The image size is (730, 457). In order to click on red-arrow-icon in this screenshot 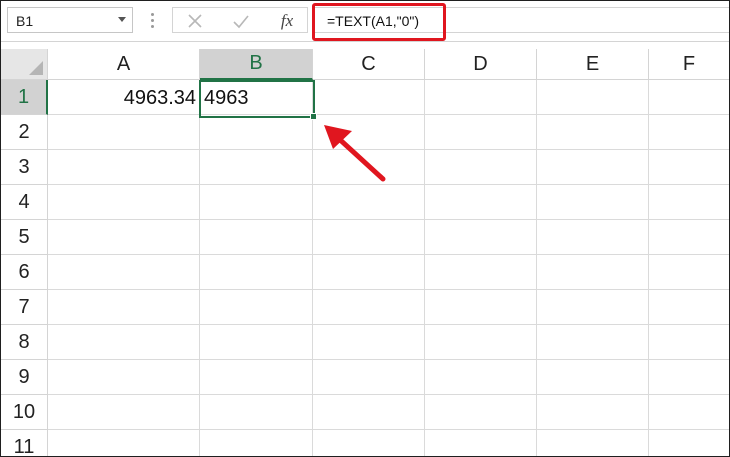, I will do `click(355, 153)`.